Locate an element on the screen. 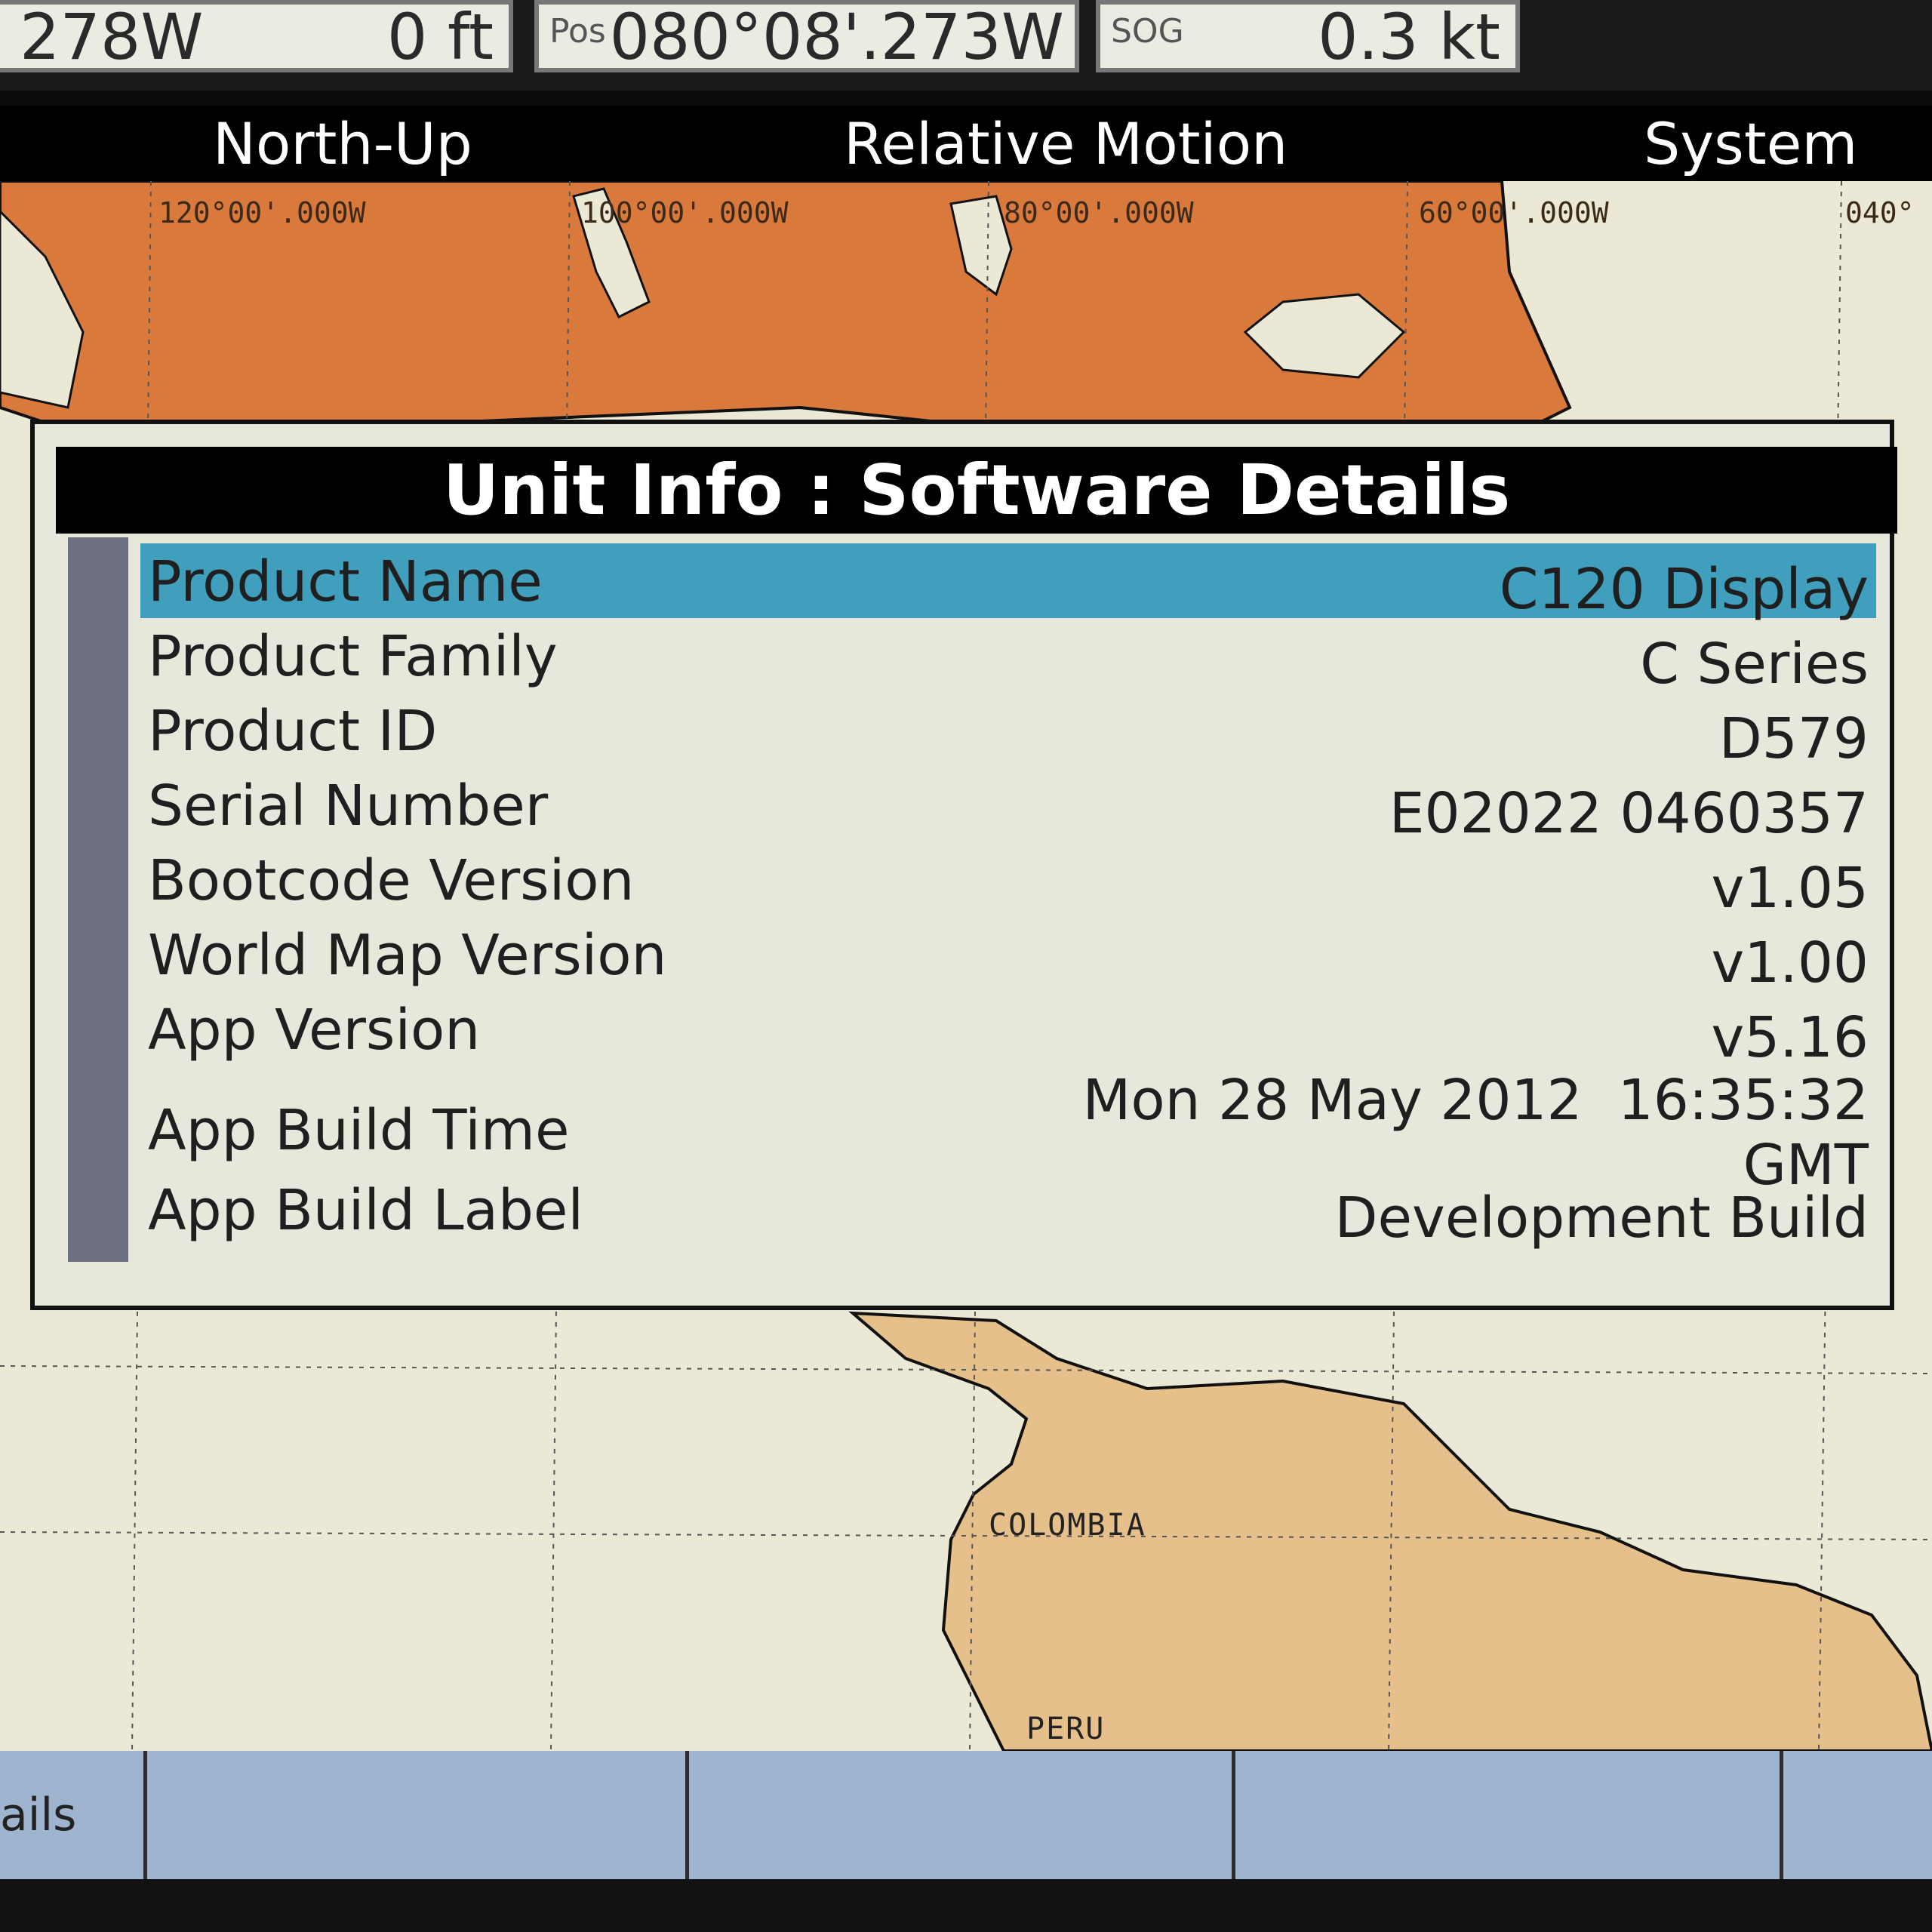 The height and width of the screenshot is (1932, 1932). row-value: v1.00 is located at coordinates (1790, 963).